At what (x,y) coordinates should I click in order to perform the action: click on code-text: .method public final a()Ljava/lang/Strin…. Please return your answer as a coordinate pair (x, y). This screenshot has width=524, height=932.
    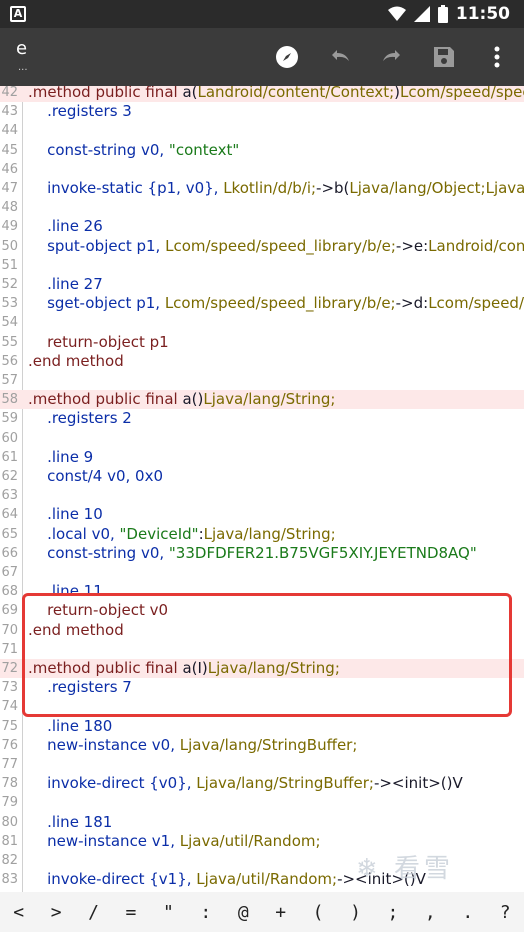
    Looking at the image, I should click on (181, 399).